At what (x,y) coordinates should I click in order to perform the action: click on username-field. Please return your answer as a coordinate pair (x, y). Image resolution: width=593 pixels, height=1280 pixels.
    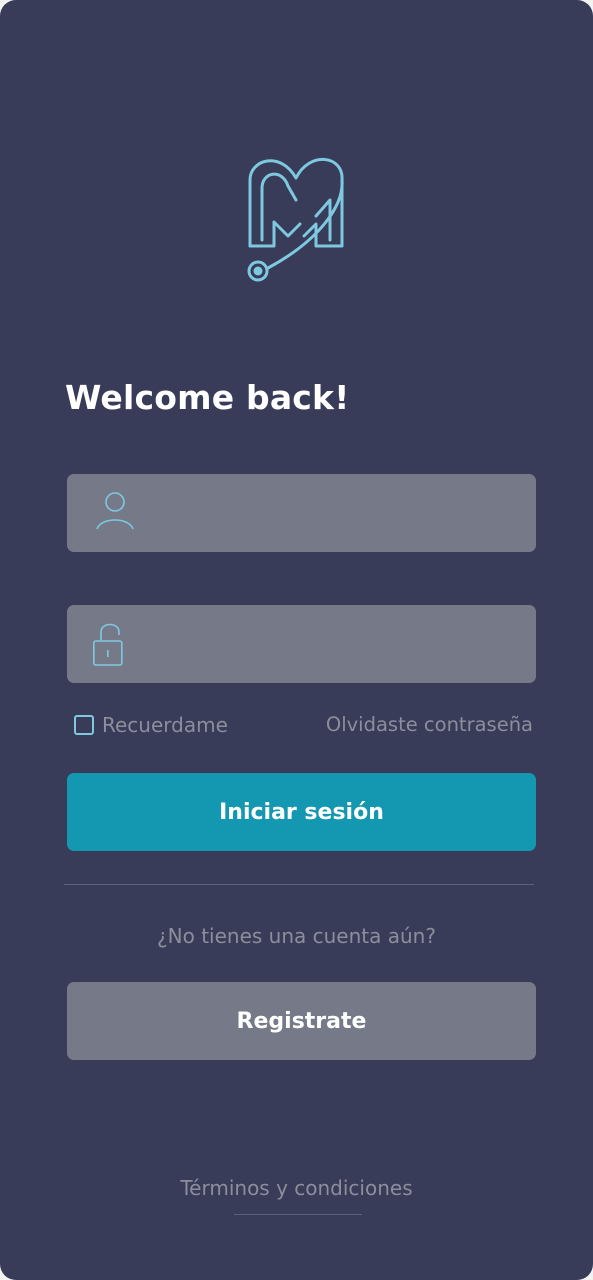
    Looking at the image, I should click on (301, 514).